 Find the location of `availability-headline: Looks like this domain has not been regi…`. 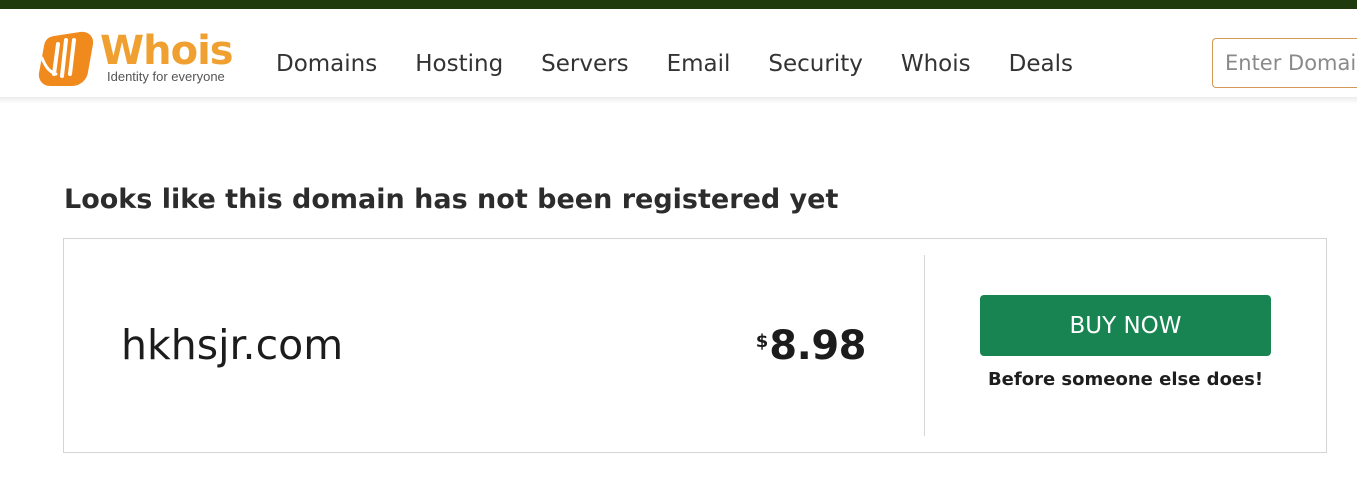

availability-headline: Looks like this domain has not been regi… is located at coordinates (451, 199).